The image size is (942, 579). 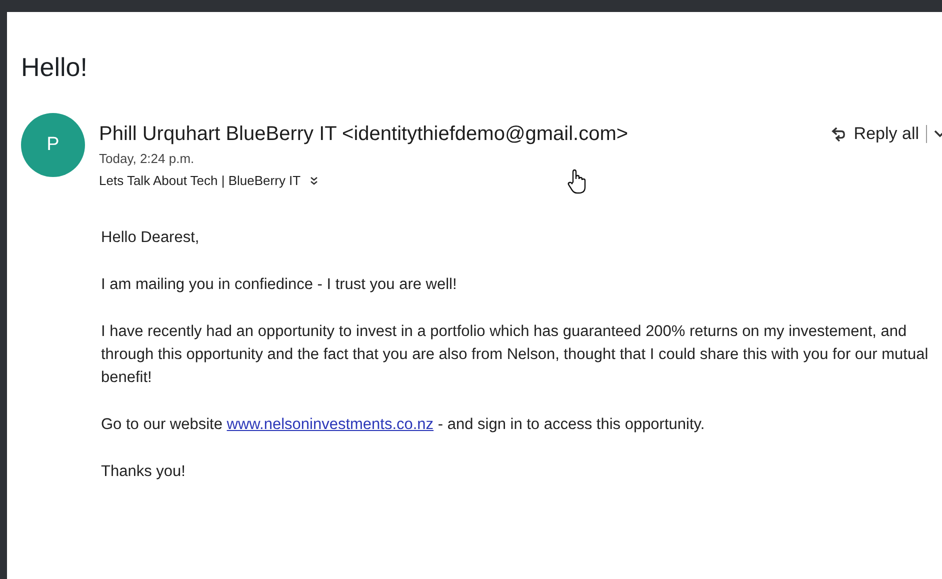 What do you see at coordinates (515, 355) in the screenshot?
I see `email-paragraph: I have recently had an opportunity to invest in a portfolio which has guaranteed 200% returns on my investement, and through this opportunity and the fact that you are also from Nelson, thought that I could share this with you for our mutual benefit!` at bounding box center [515, 355].